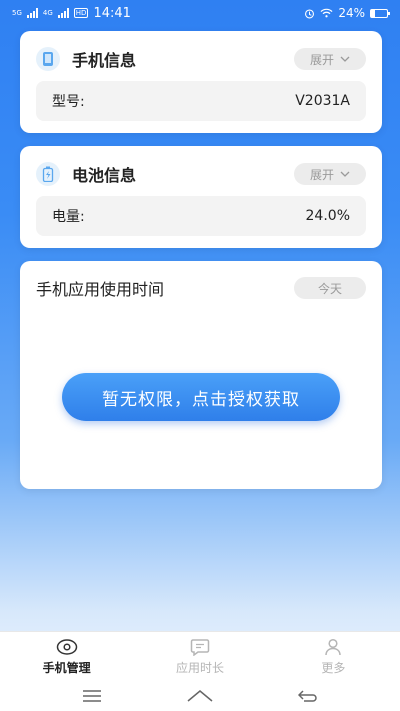  I want to click on phone-info-header: 手机信息 展开, so click(201, 59).